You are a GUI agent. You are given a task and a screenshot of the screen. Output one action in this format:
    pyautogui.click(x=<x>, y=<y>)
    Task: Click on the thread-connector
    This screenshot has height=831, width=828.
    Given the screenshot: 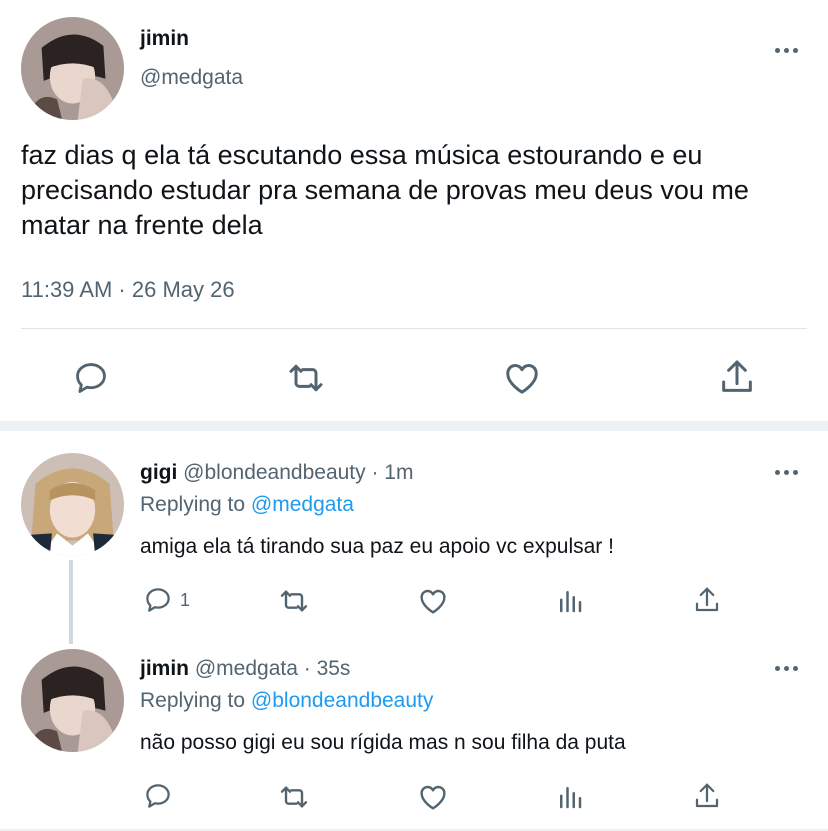 What is the action you would take?
    pyautogui.click(x=71, y=602)
    